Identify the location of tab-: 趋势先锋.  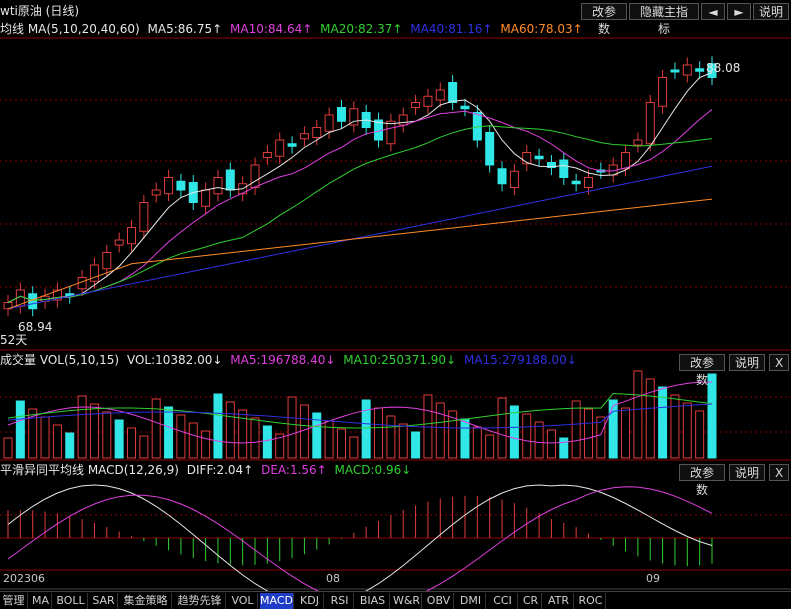
(200, 601).